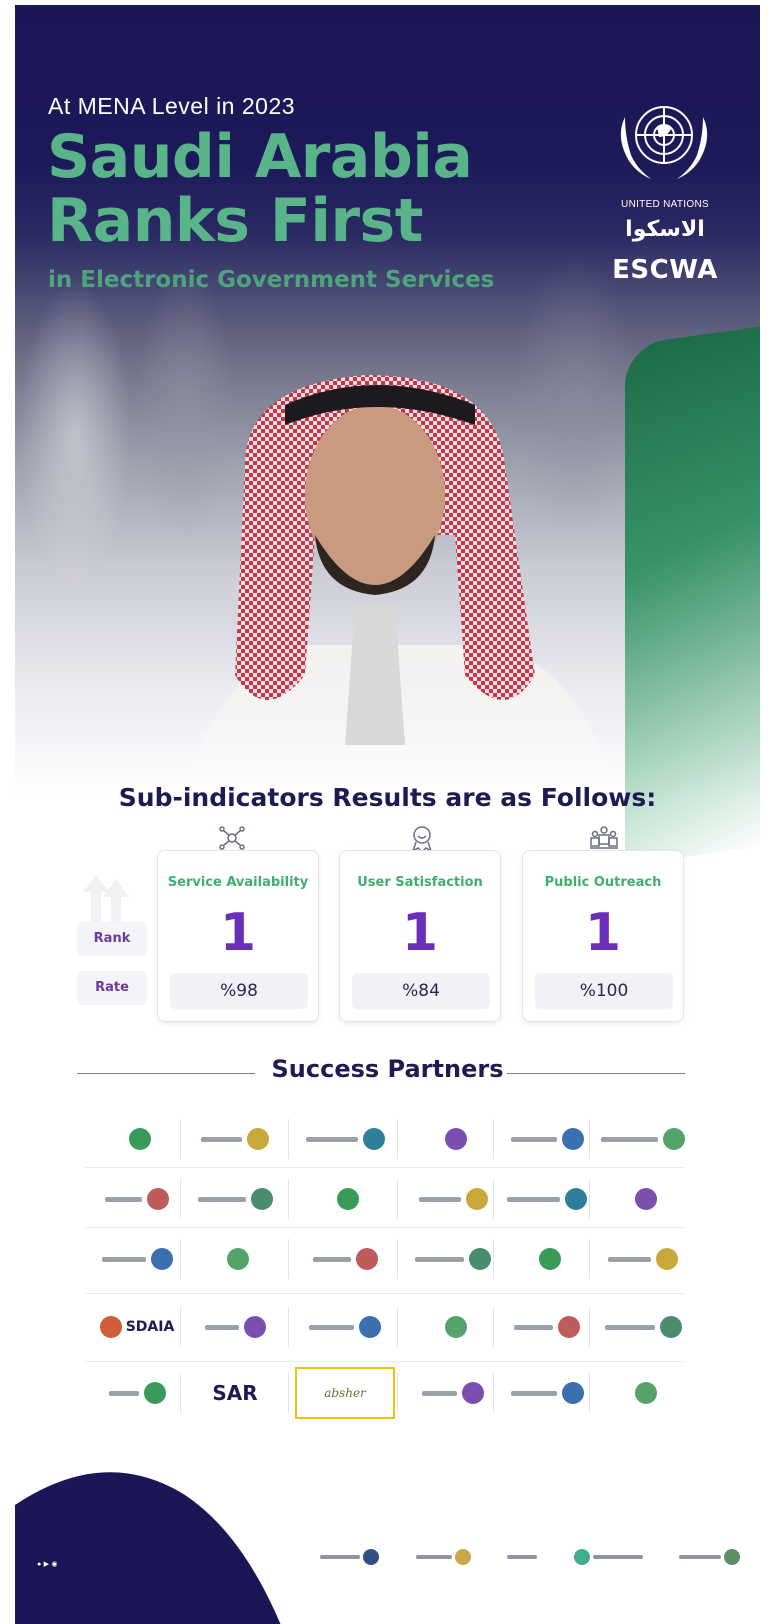  I want to click on hero-title: Saudi Arabia Ranks First, so click(260, 190).